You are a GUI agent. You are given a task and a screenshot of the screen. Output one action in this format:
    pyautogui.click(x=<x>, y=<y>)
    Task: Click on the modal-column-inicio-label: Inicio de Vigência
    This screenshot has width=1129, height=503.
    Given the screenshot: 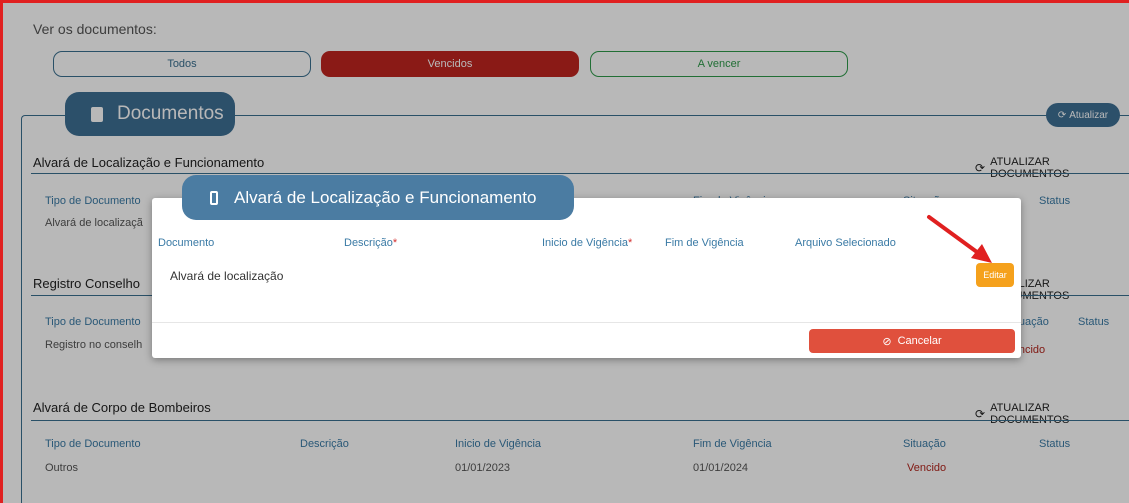 What is the action you would take?
    pyautogui.click(x=585, y=243)
    